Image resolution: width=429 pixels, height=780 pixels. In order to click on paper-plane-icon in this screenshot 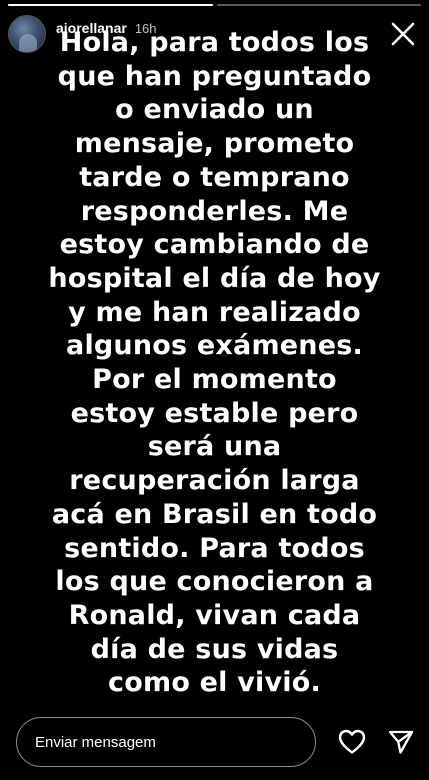, I will do `click(402, 742)`.